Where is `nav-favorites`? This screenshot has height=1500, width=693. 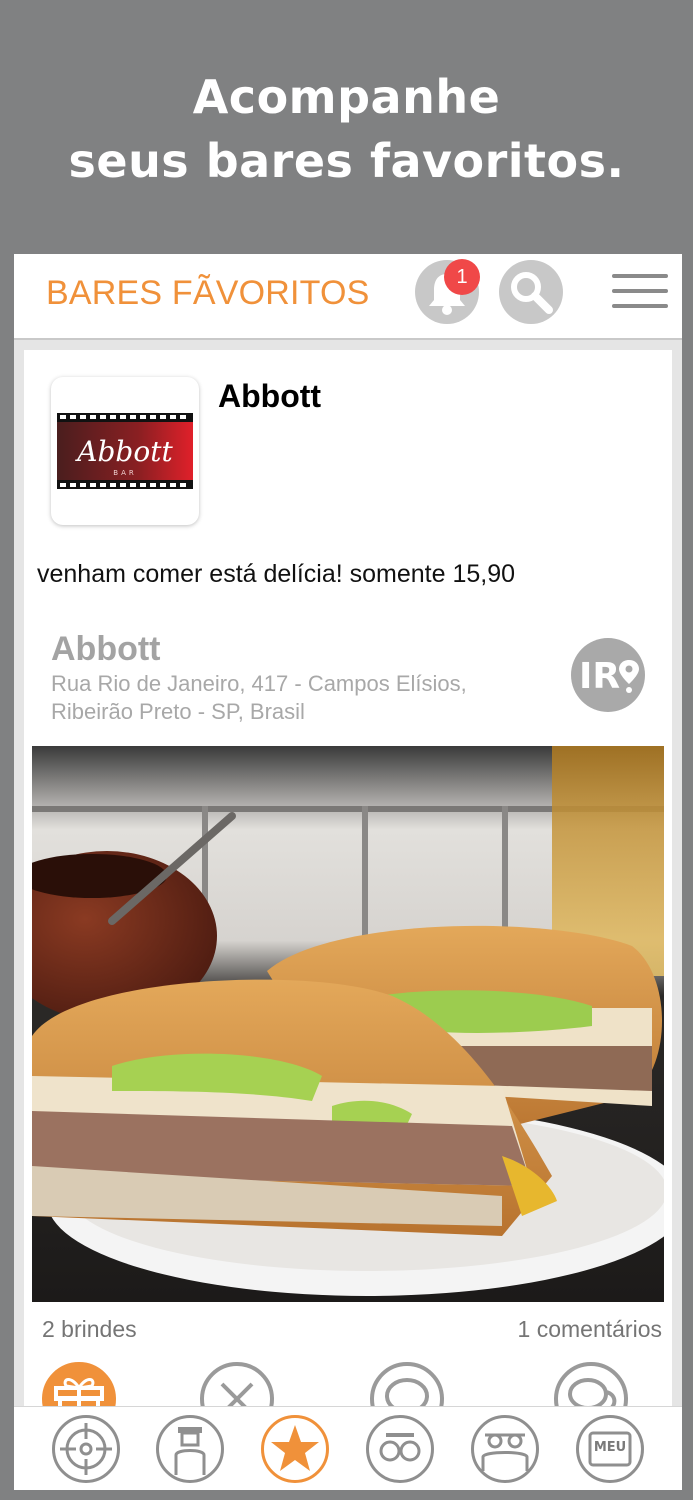 nav-favorites is located at coordinates (295, 1449).